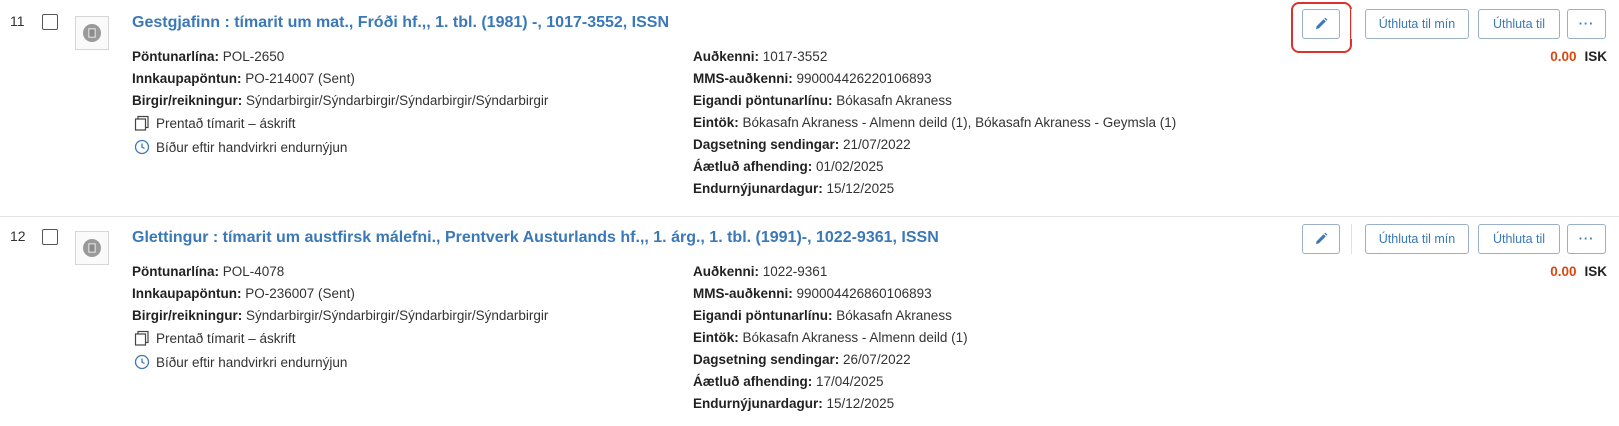 The height and width of the screenshot is (426, 1619). I want to click on po-line-field: Pöntunarlína: POL-2650, so click(208, 56).